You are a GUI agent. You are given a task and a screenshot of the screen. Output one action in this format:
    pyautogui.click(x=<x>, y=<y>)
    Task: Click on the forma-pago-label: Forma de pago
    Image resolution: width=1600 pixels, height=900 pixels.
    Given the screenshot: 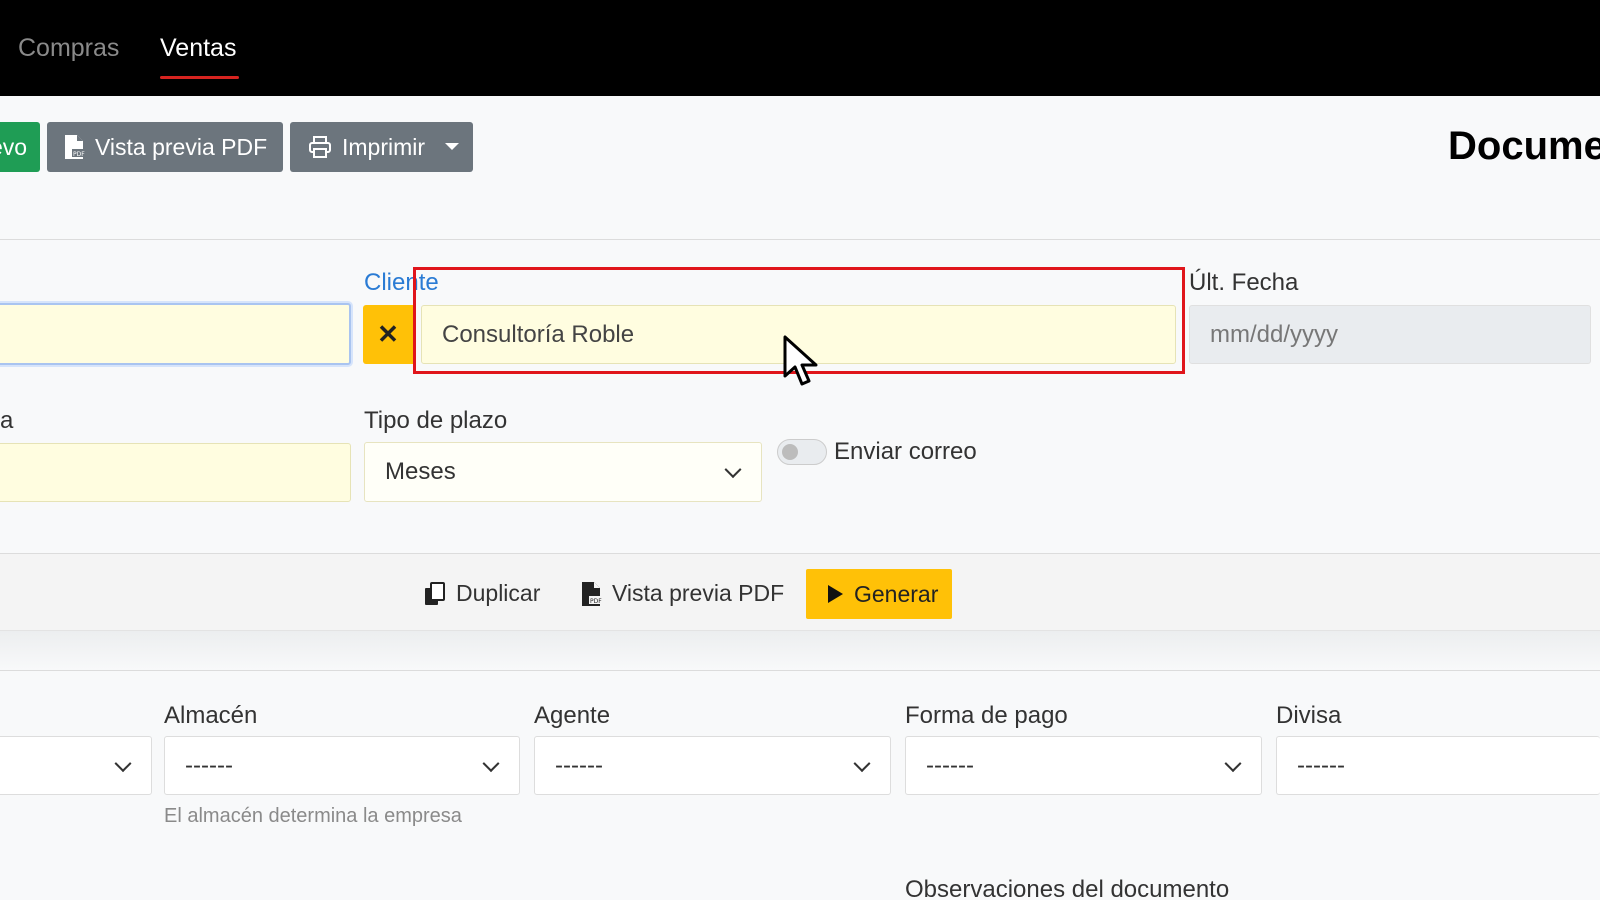 What is the action you would take?
    pyautogui.click(x=986, y=715)
    